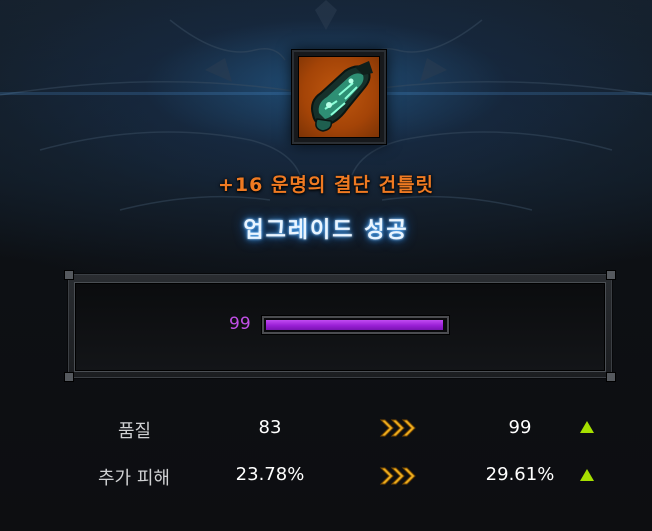 The width and height of the screenshot is (652, 531). What do you see at coordinates (342, 96) in the screenshot?
I see `gauntlet-icon` at bounding box center [342, 96].